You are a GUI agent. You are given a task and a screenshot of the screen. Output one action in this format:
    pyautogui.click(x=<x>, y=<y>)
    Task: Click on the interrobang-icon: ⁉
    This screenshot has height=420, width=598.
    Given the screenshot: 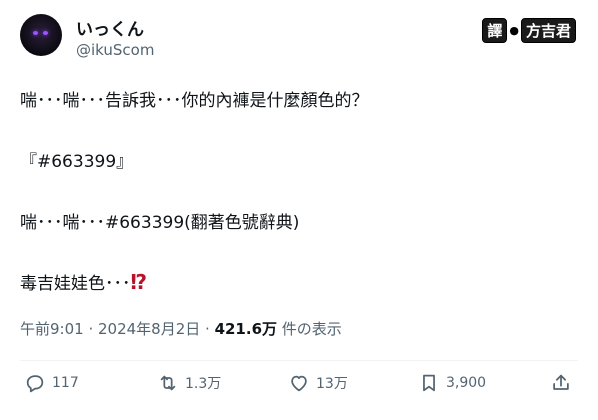 What is the action you would take?
    pyautogui.click(x=139, y=282)
    